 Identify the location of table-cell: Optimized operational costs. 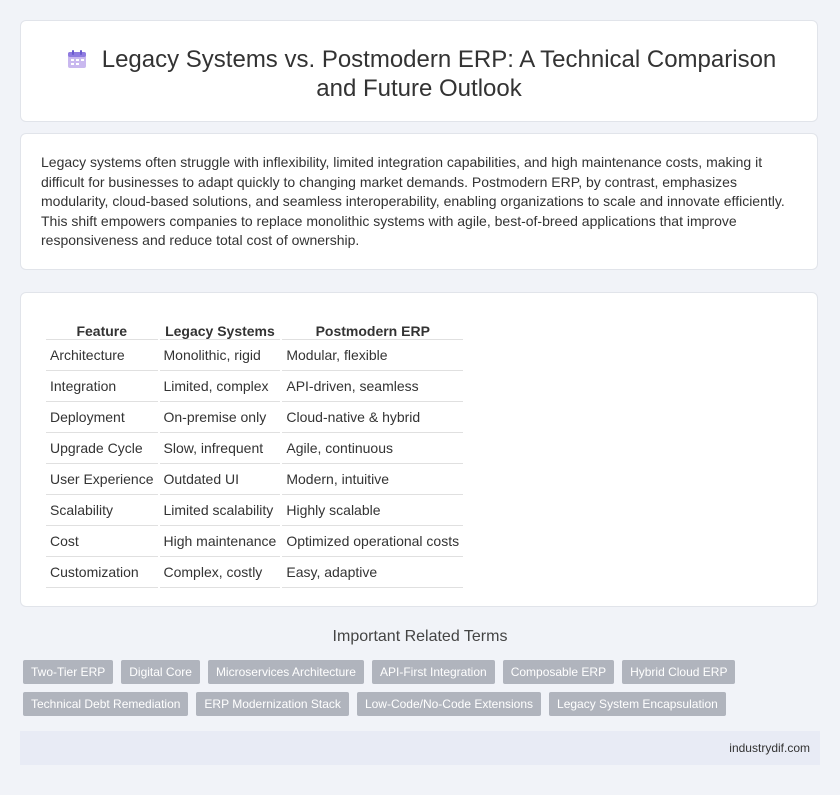
(373, 541).